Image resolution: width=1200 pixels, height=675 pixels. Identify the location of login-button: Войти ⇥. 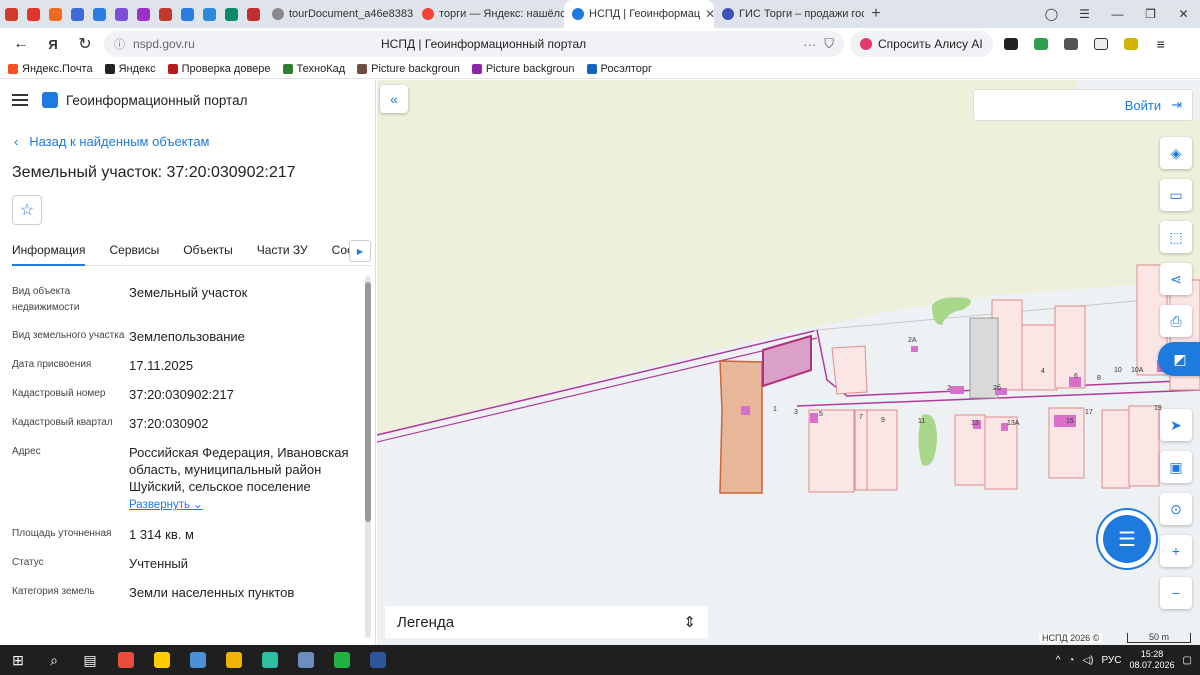
(1083, 105).